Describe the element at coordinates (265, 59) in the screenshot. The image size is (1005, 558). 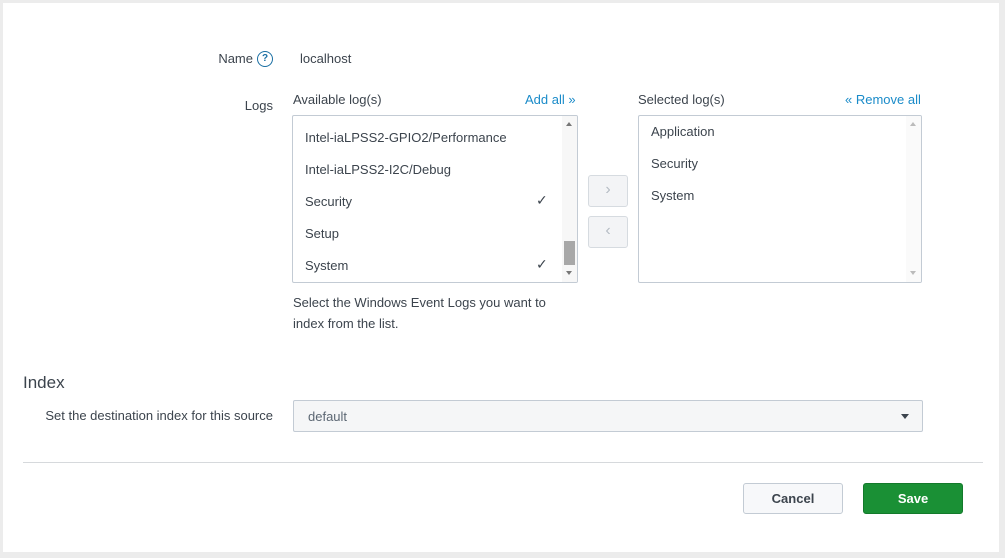
I see `question-icon: ?` at that location.